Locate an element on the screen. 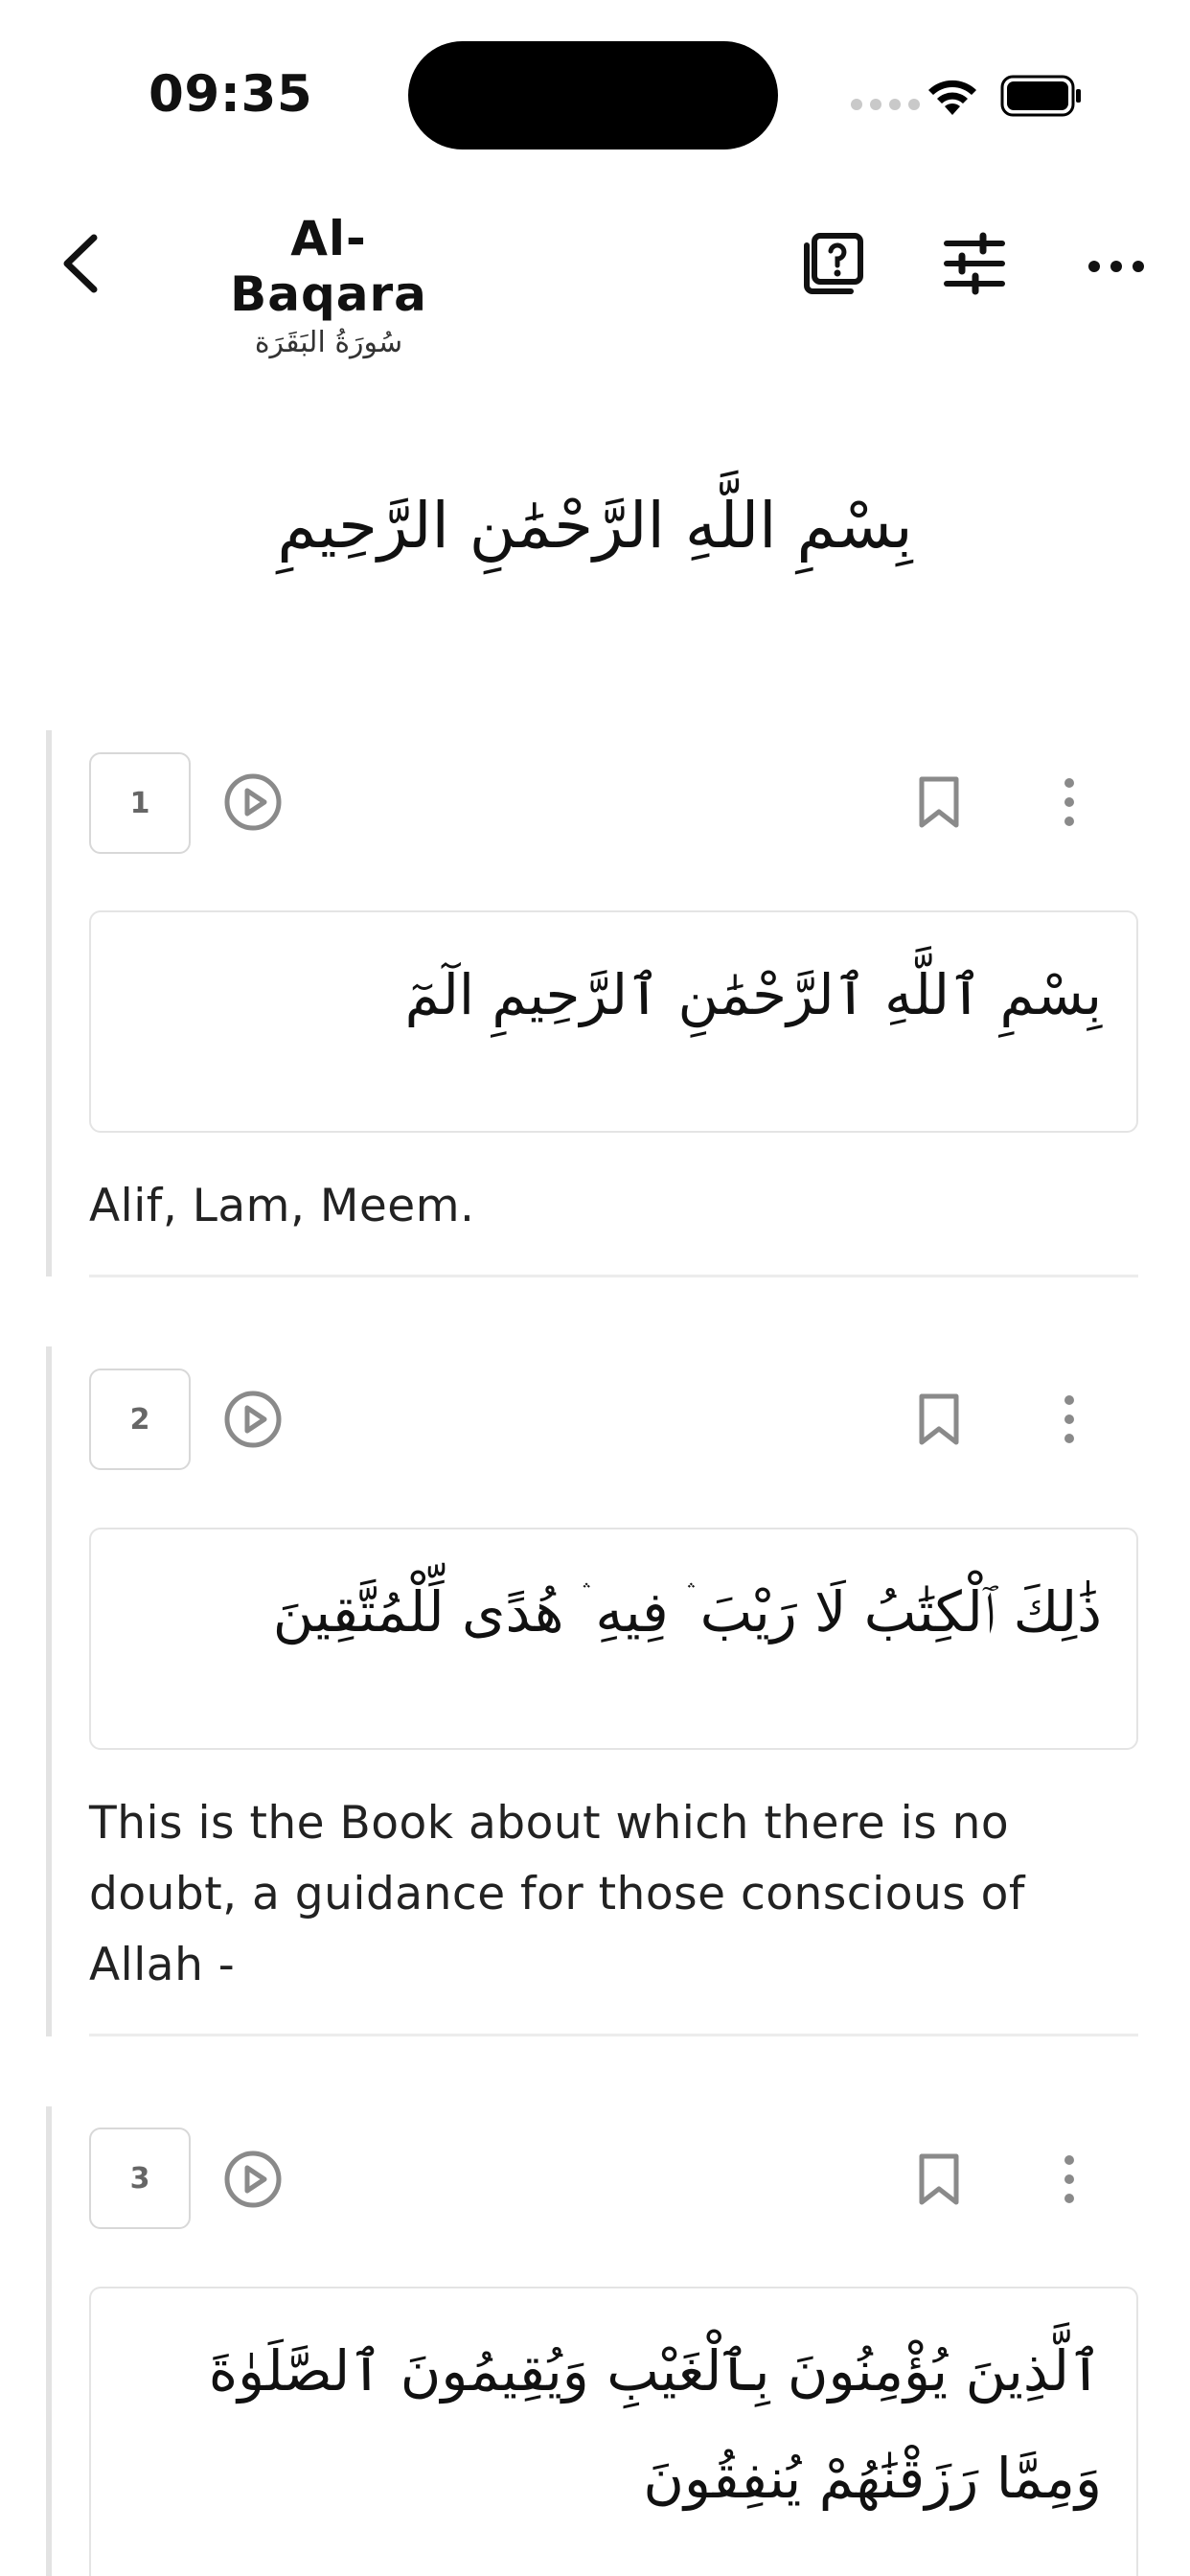 This screenshot has width=1190, height=2576. sliders-icon is located at coordinates (975, 263).